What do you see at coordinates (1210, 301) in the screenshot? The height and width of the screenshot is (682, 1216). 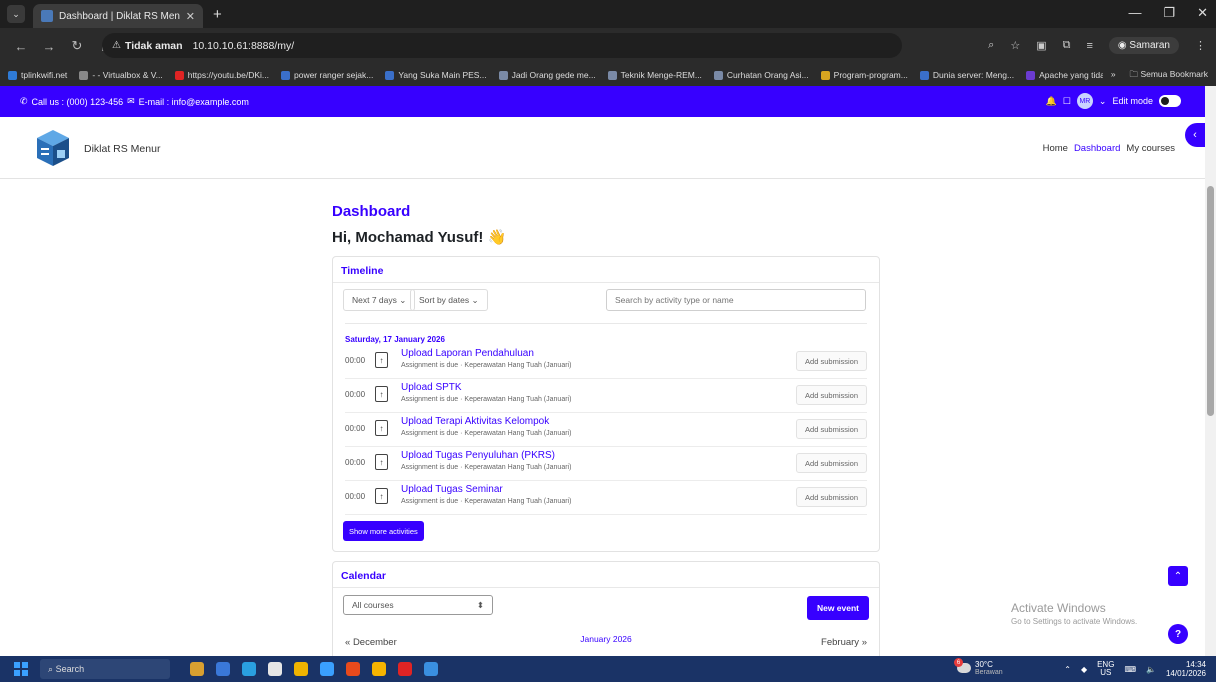 I see `scrollbar-thumb` at bounding box center [1210, 301].